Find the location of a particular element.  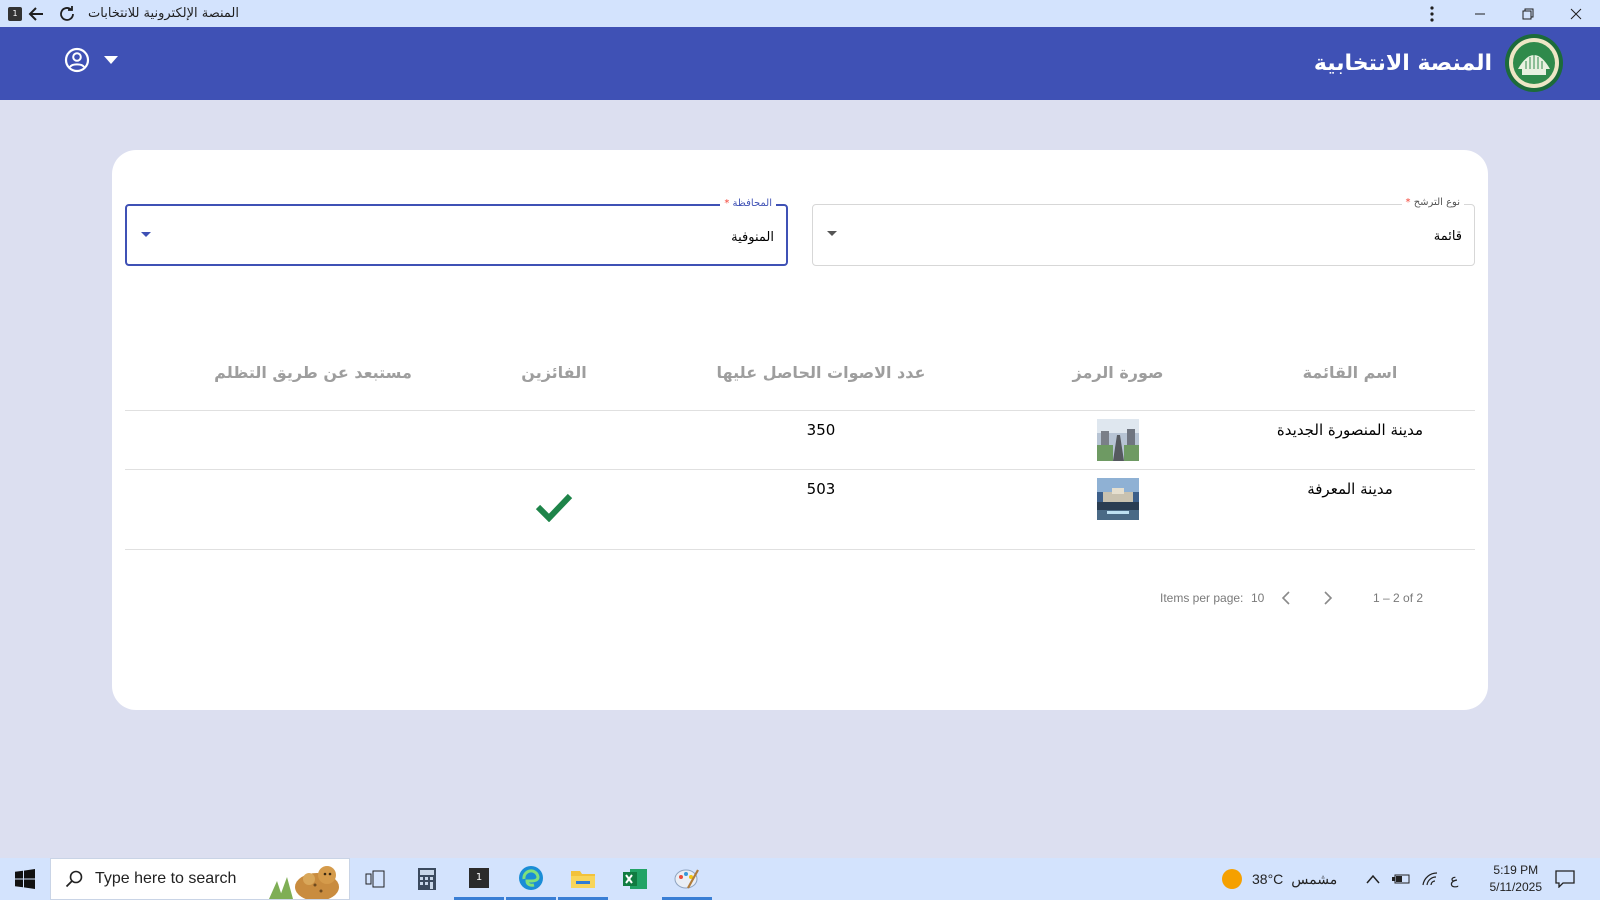

minimize-icon is located at coordinates (1480, 13).